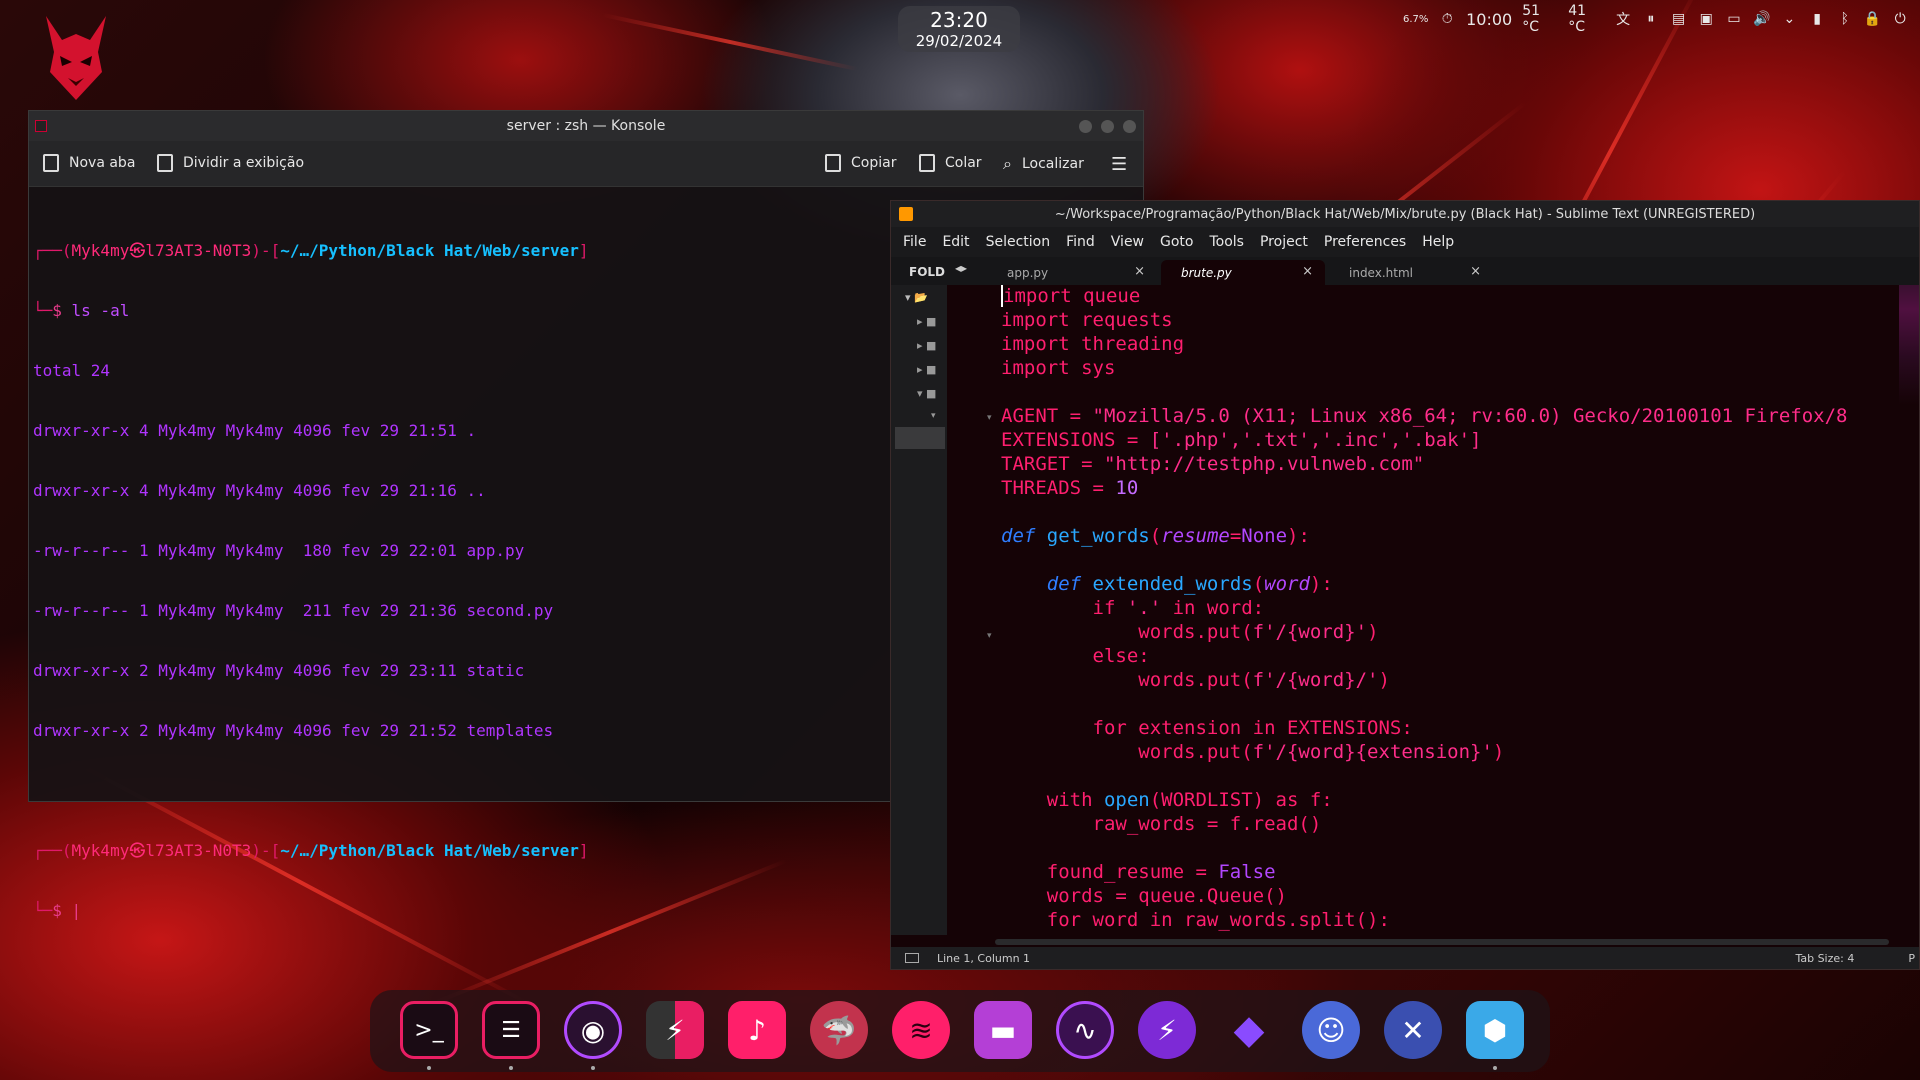  I want to click on clock-widget: 23:20 29/02/2024, so click(959, 29).